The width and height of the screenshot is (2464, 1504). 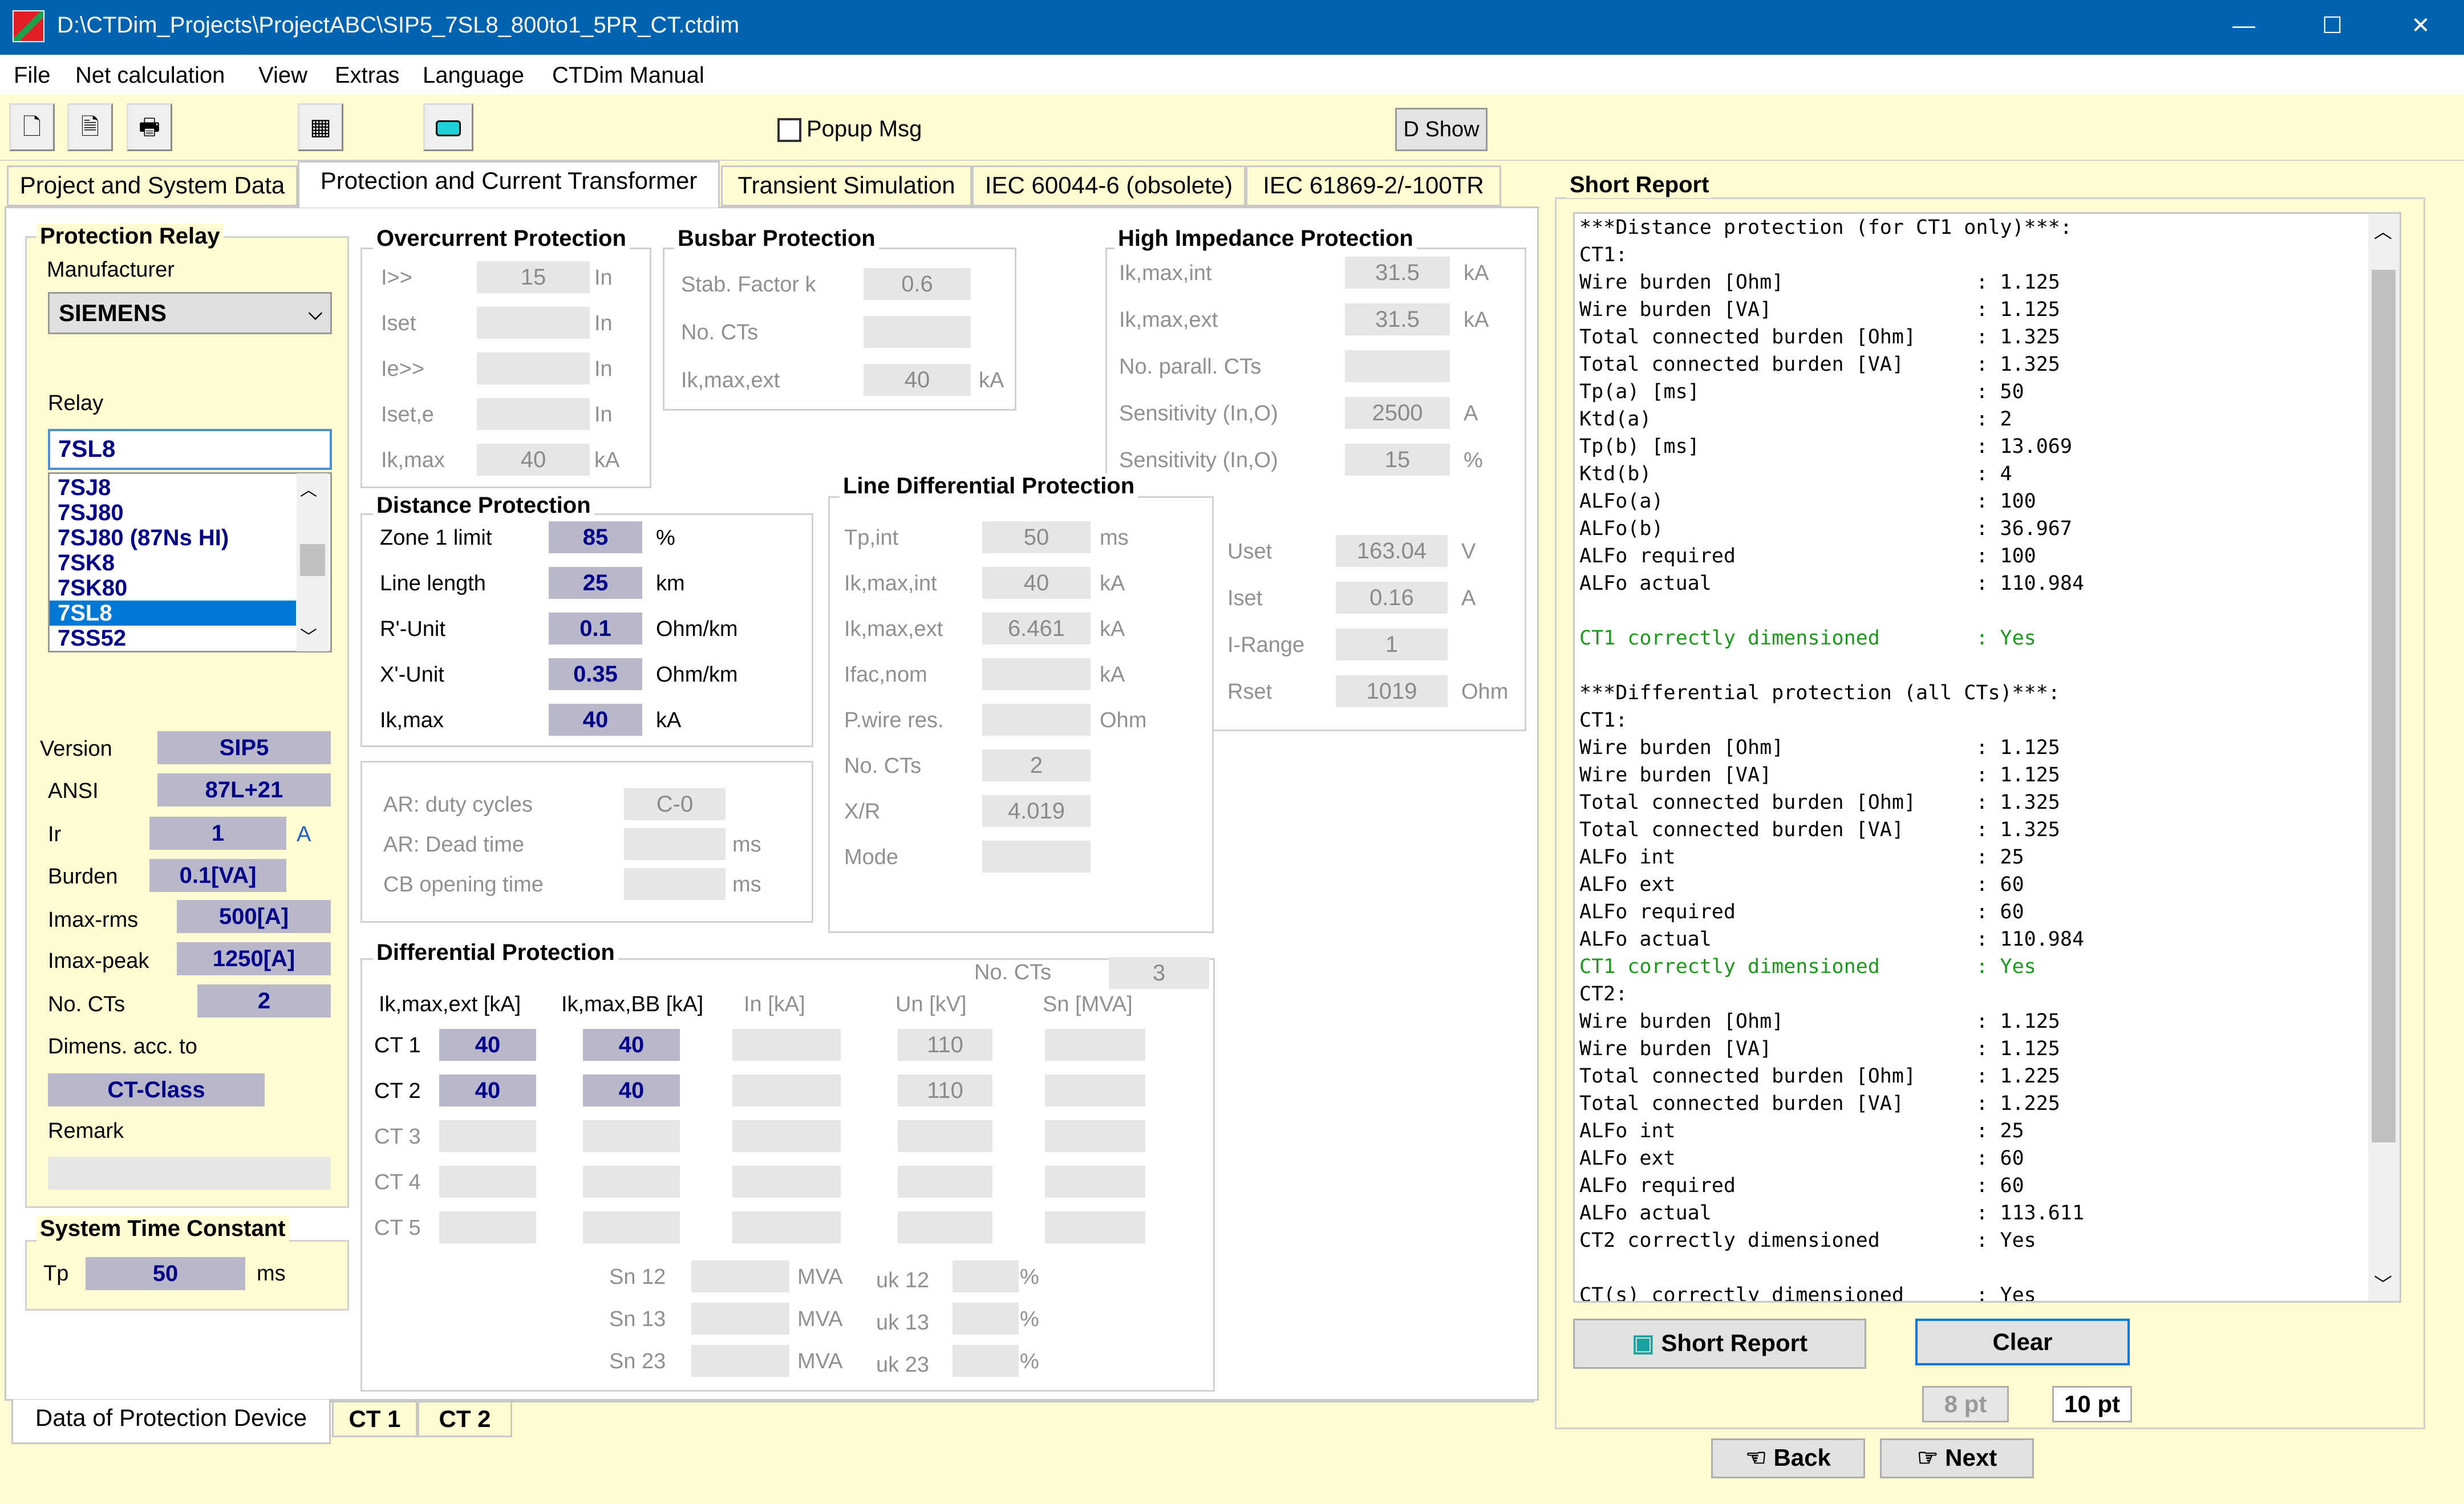 I want to click on relay-list-scrollbar: ︿ ﹀, so click(x=313, y=562).